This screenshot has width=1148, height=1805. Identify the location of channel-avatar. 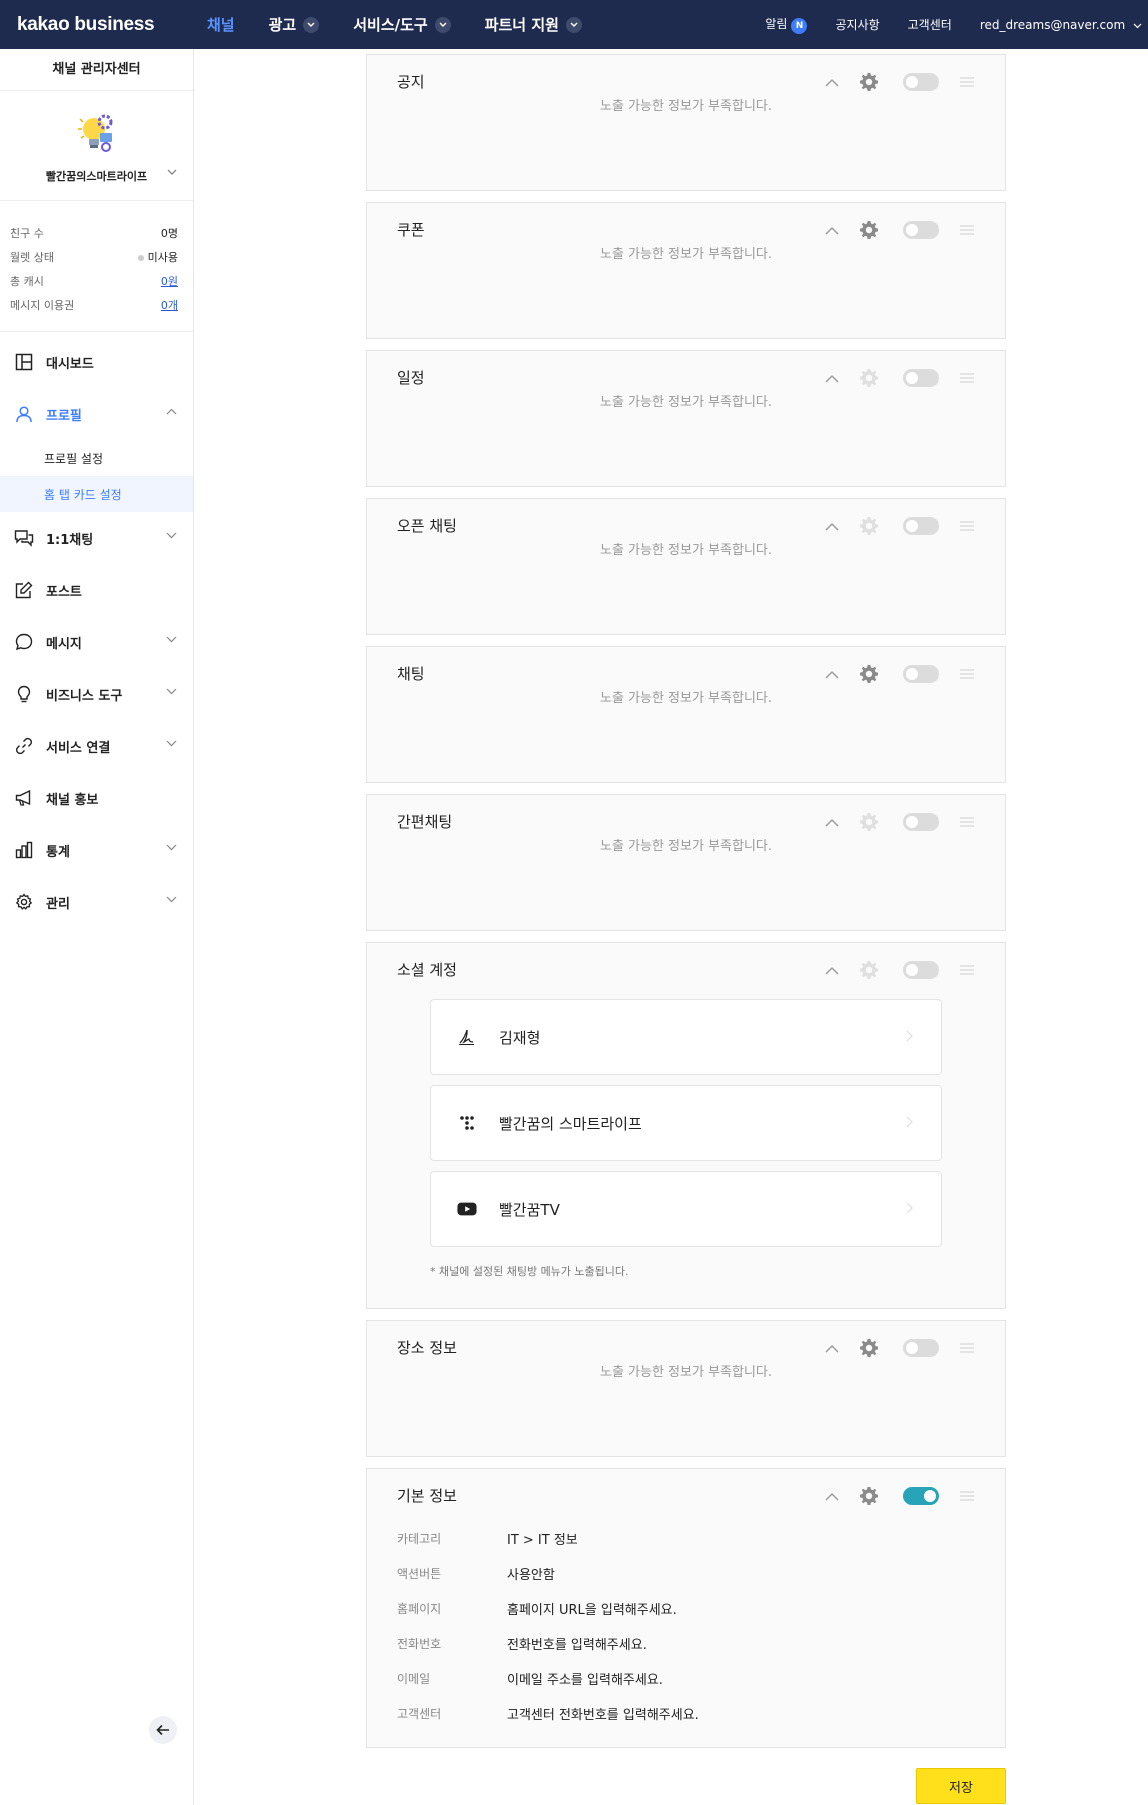
(97, 134).